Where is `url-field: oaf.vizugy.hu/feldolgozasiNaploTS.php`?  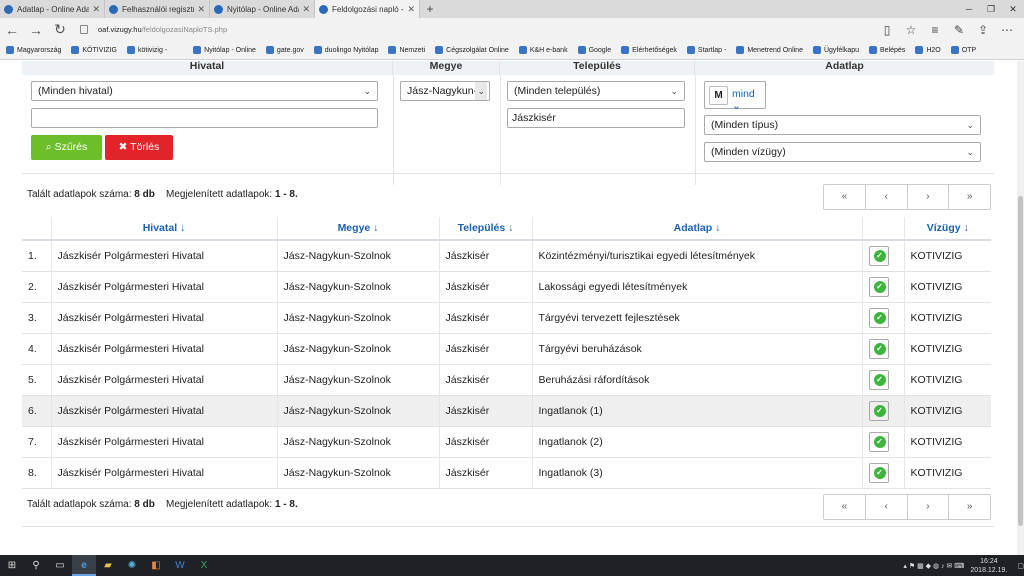 url-field: oaf.vizugy.hu/feldolgozasiNaploTS.php is located at coordinates (478, 29).